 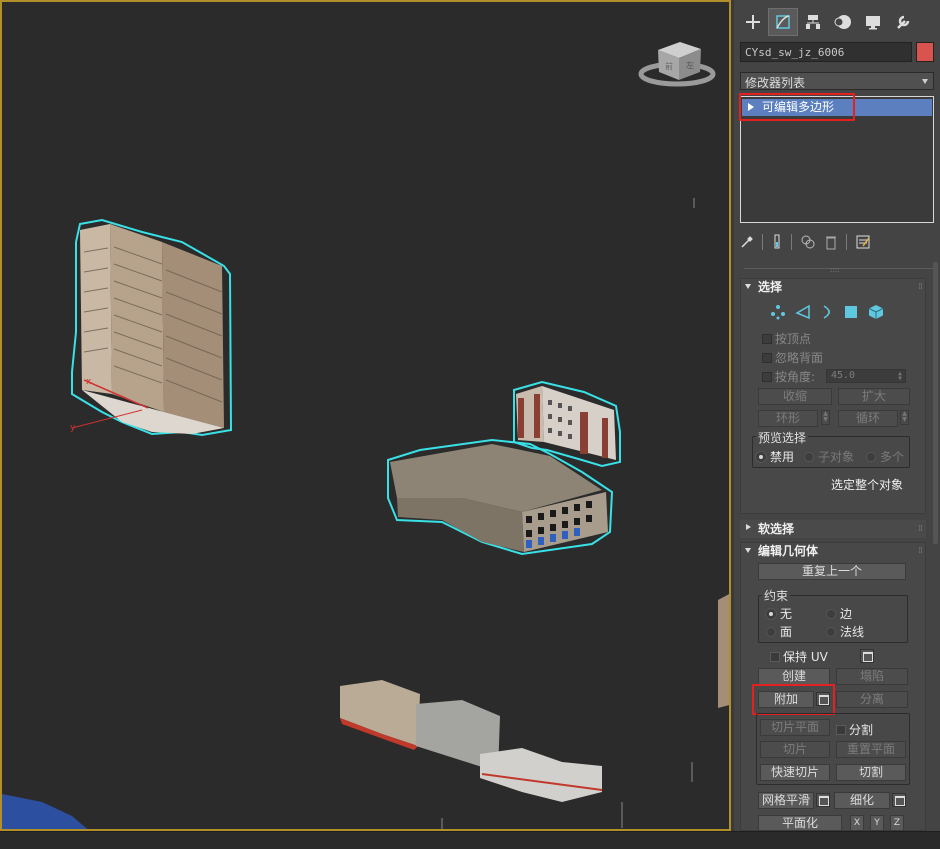 I want to click on selection-title: 选择, so click(x=770, y=287).